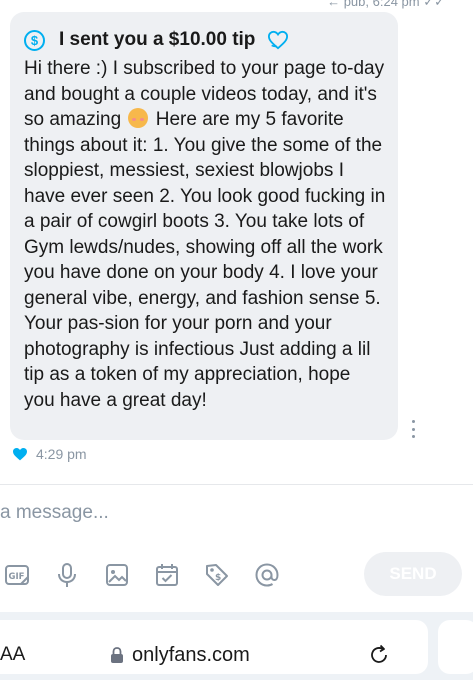 Image resolution: width=473 pixels, height=680 pixels. What do you see at coordinates (34, 40) in the screenshot?
I see `dollar-circle-icon: $` at bounding box center [34, 40].